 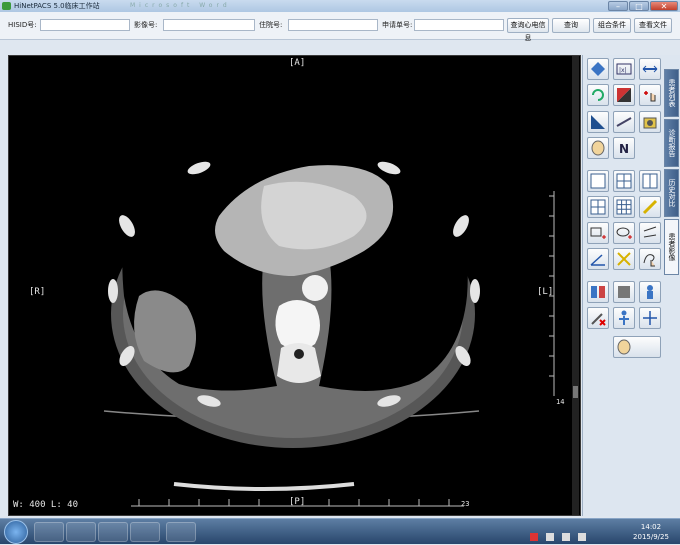 I want to click on ghost-title: Microsoft Word, so click(x=180, y=5).